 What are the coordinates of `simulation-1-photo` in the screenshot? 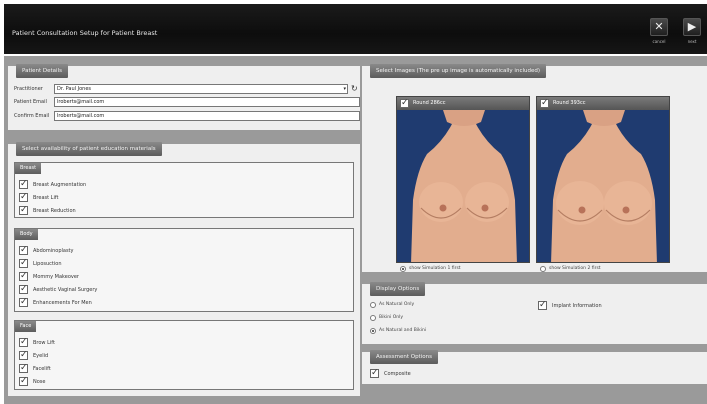 It's located at (463, 186).